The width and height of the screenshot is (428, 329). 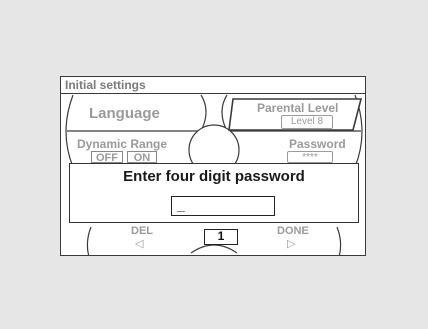 What do you see at coordinates (297, 108) in the screenshot?
I see `menu-item-parental-level: Parental Level` at bounding box center [297, 108].